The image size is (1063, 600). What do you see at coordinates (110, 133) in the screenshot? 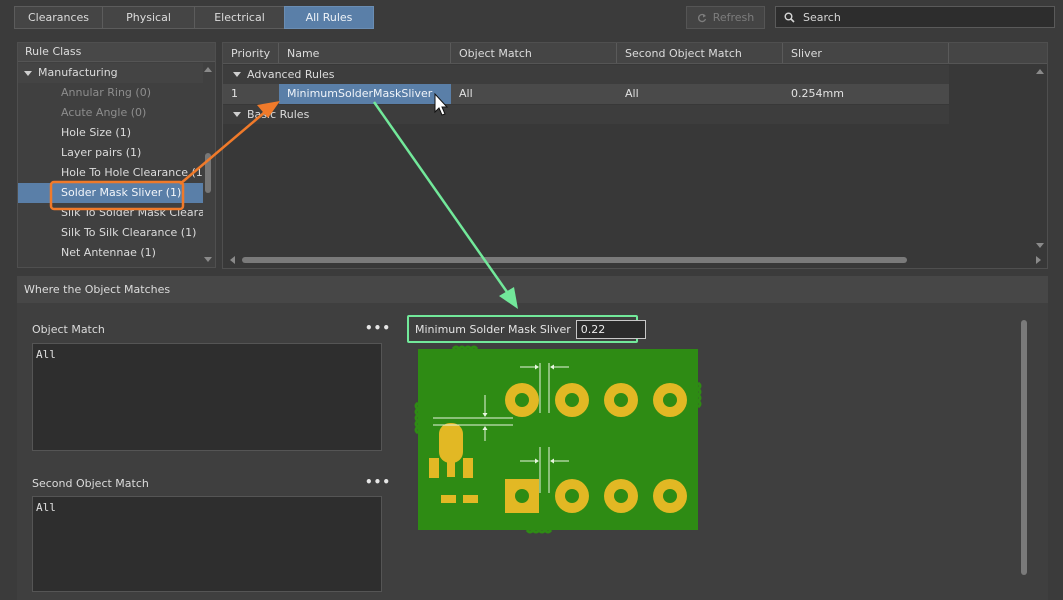
I see `rule-class-item: Hole Size (1)` at bounding box center [110, 133].